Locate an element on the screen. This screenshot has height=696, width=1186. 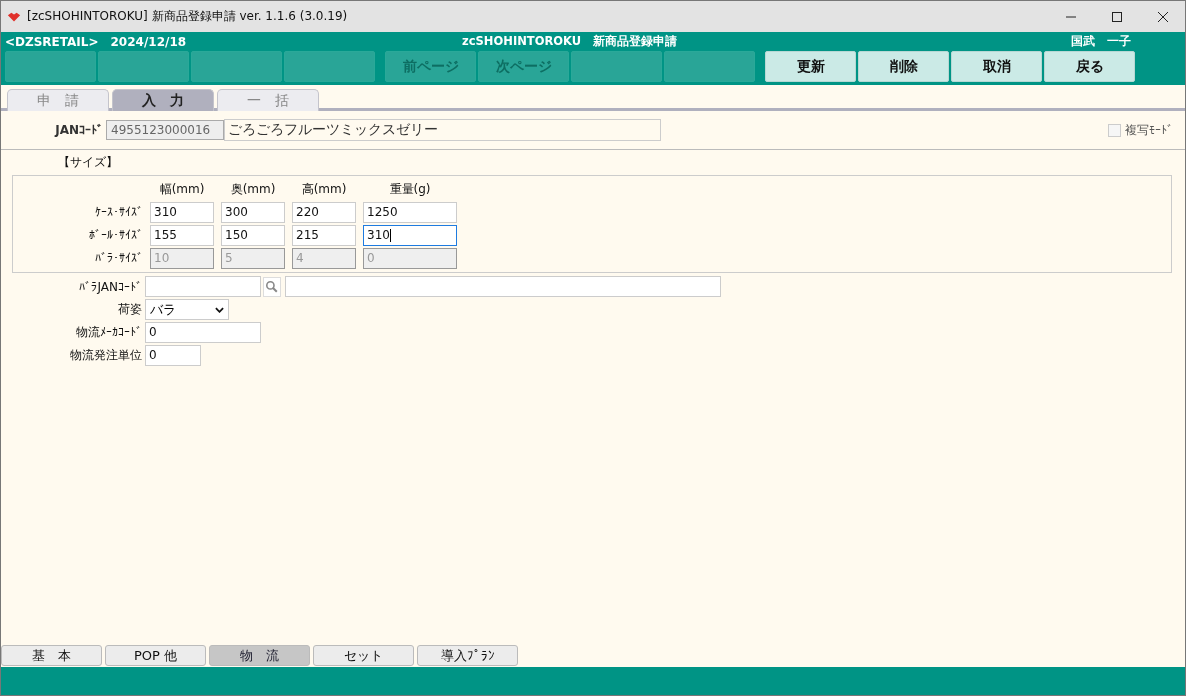
column-header: 高(mm) is located at coordinates (324, 189).